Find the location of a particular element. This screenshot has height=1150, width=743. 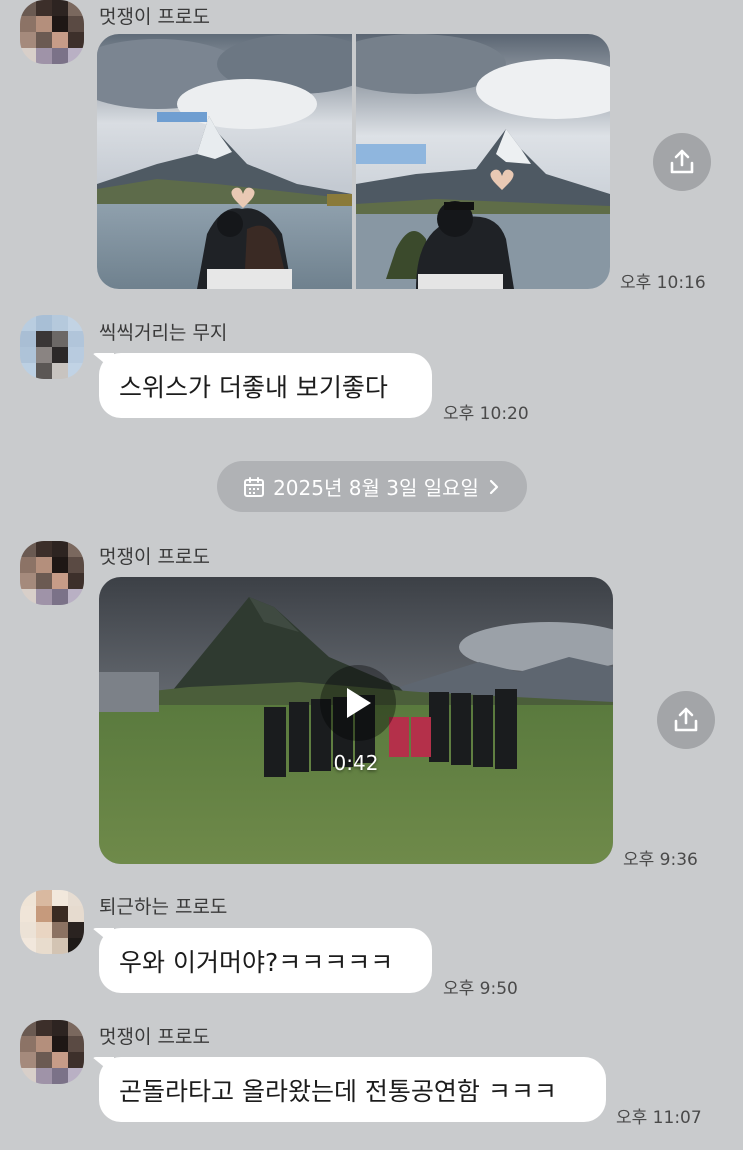

message-bubble: 우와 이거머야?ㅋㅋㅋㅋㅋ is located at coordinates (265, 960).